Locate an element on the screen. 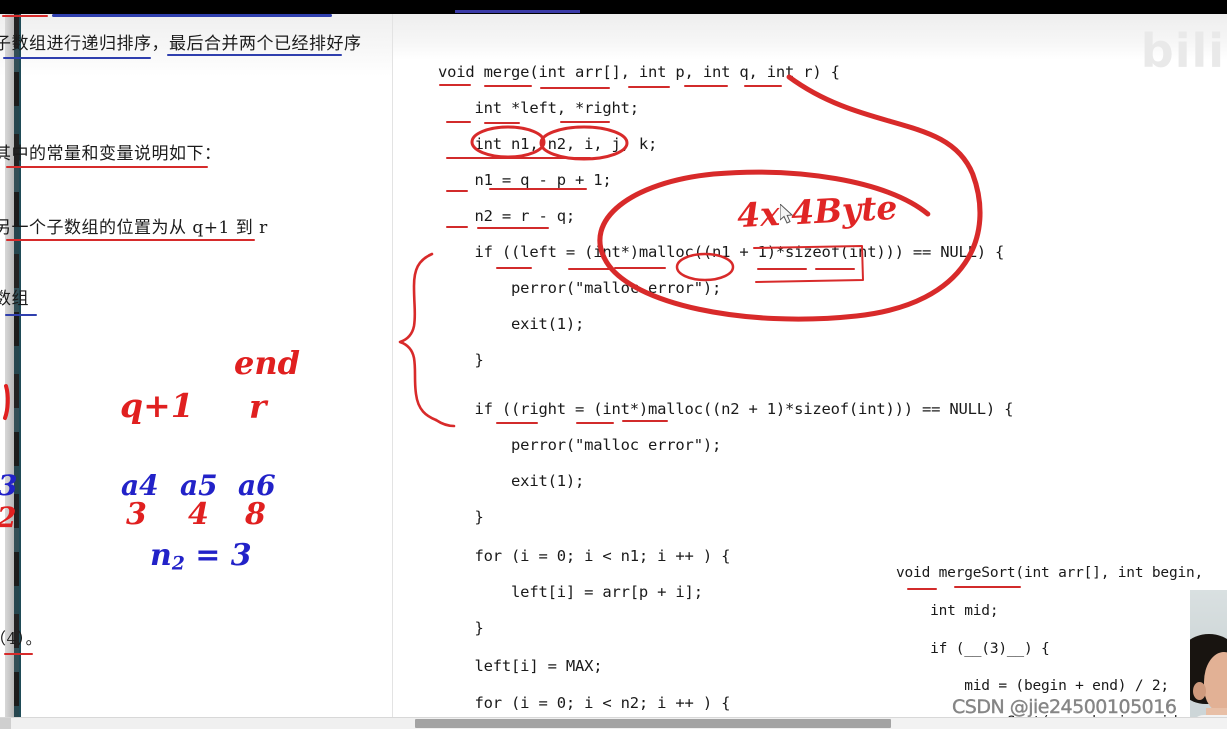 This screenshot has height=729, width=1227. ink-underline-n1-expr is located at coordinates (538, 189).